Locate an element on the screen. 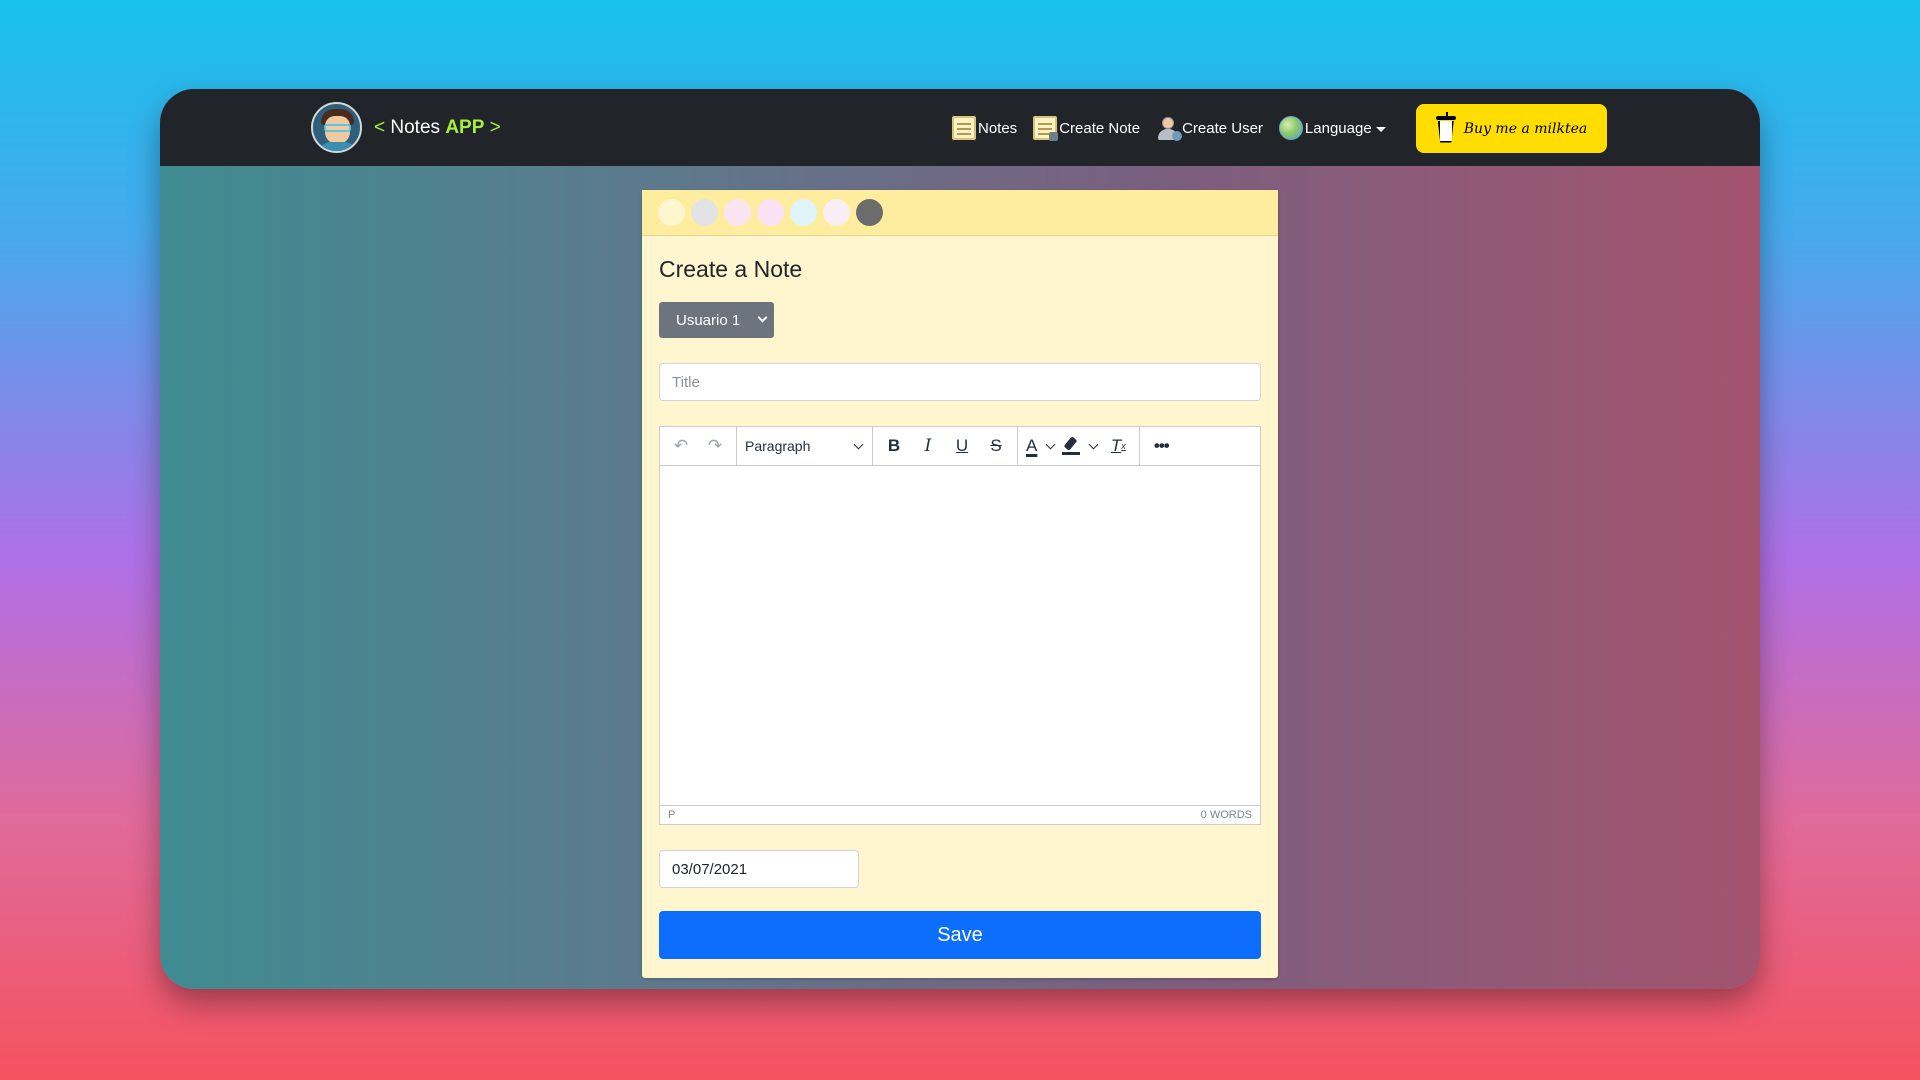 This screenshot has height=1080, width=1920. nav-link-notes: Notes is located at coordinates (984, 128).